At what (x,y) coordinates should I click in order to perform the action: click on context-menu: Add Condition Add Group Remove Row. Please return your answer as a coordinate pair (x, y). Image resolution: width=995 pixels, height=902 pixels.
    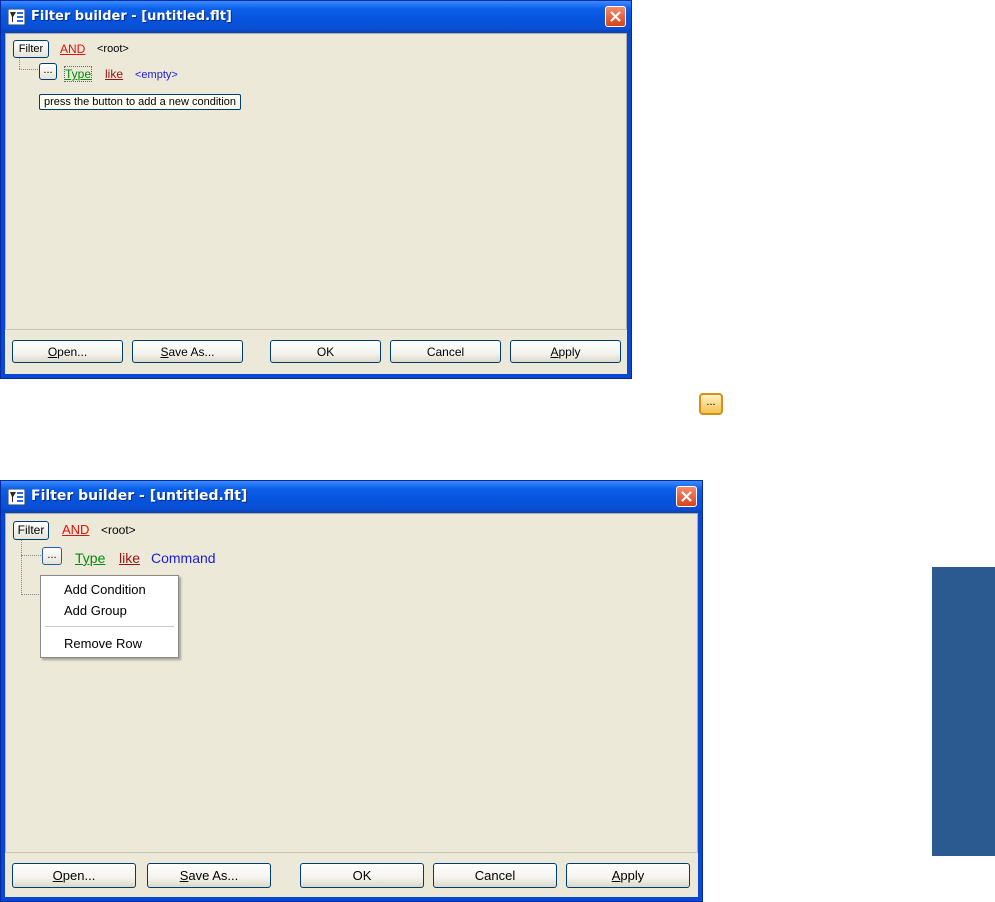
    Looking at the image, I should click on (109, 616).